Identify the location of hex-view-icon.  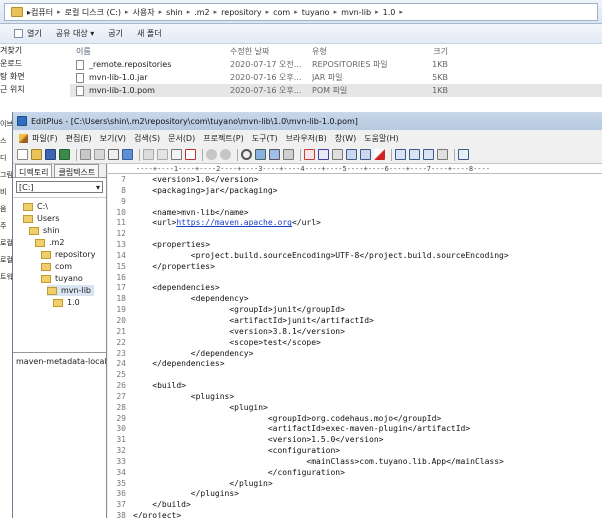
(323, 154).